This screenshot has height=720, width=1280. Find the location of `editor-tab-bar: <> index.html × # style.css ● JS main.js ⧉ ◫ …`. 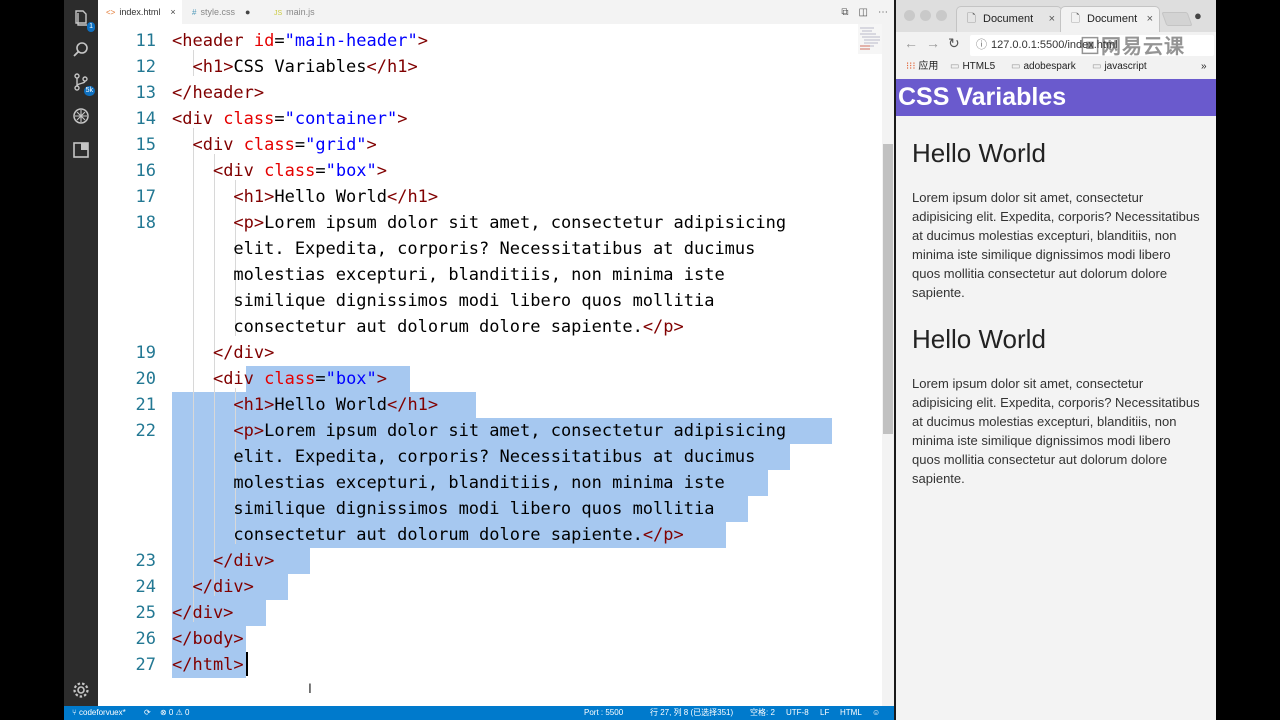

editor-tab-bar: <> index.html × # style.css ● JS main.js ⧉ ◫ … is located at coordinates (496, 12).